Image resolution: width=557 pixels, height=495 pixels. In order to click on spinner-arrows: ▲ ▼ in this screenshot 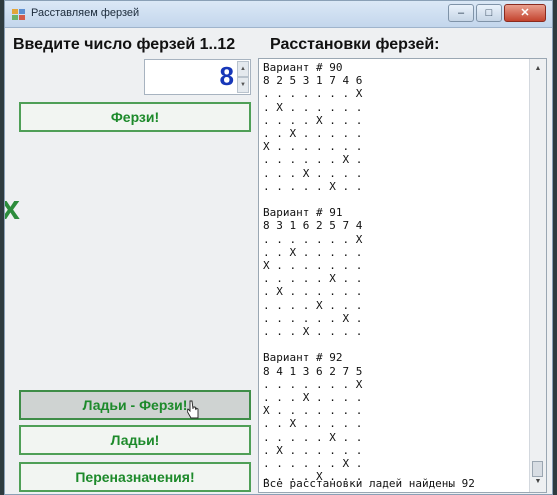, I will do `click(243, 77)`.